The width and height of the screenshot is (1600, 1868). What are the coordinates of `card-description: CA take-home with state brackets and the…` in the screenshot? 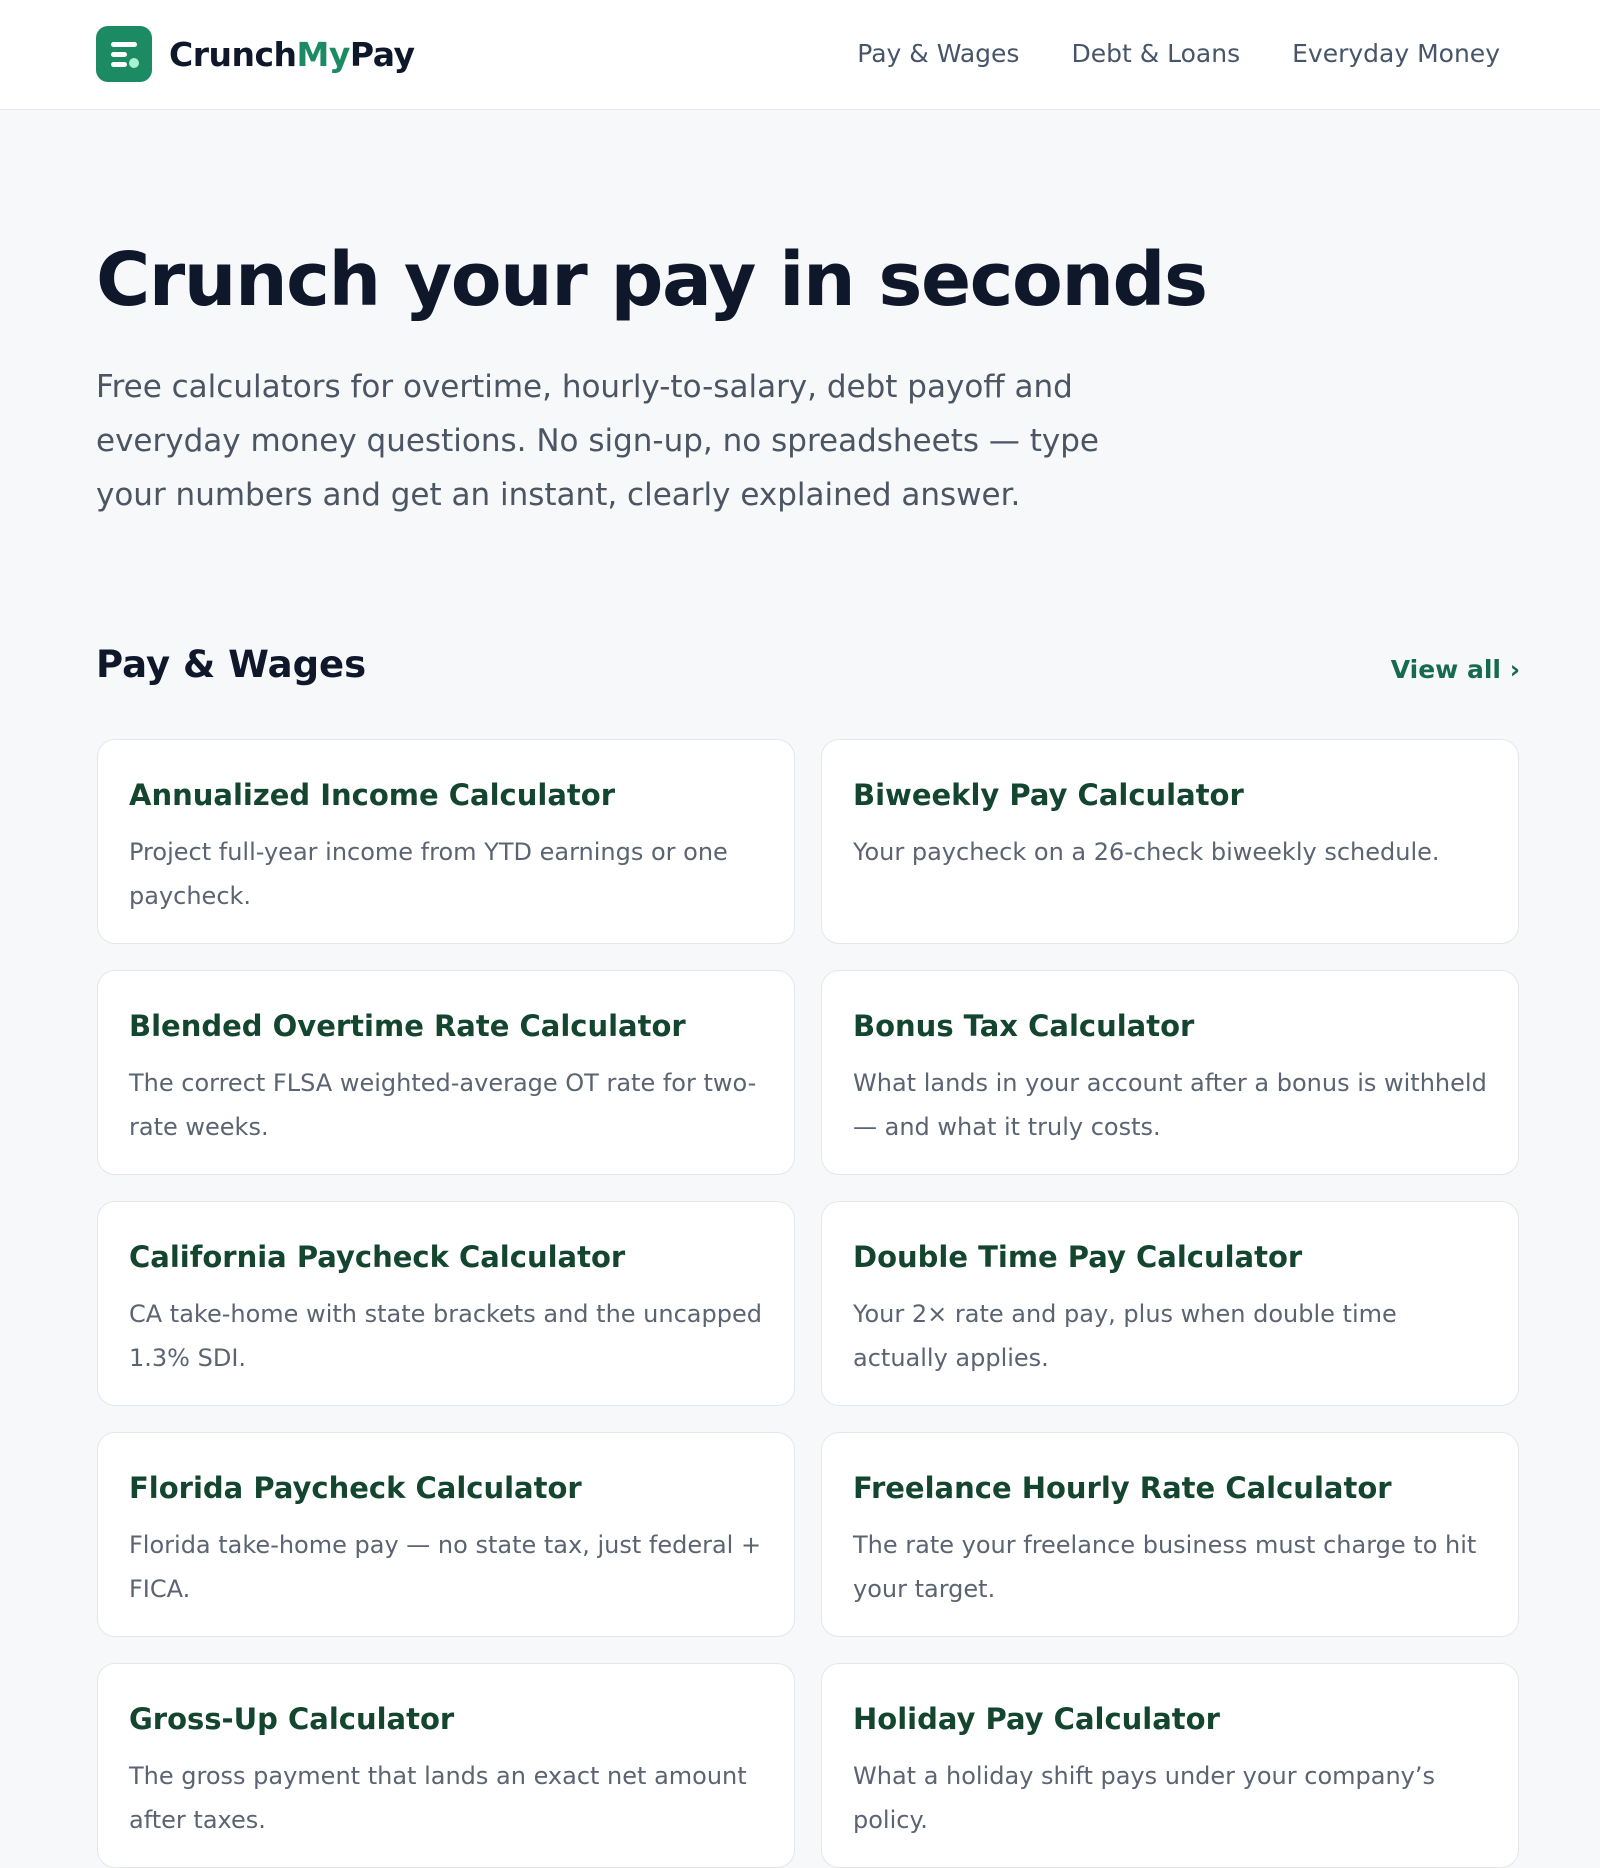 It's located at (445, 1336).